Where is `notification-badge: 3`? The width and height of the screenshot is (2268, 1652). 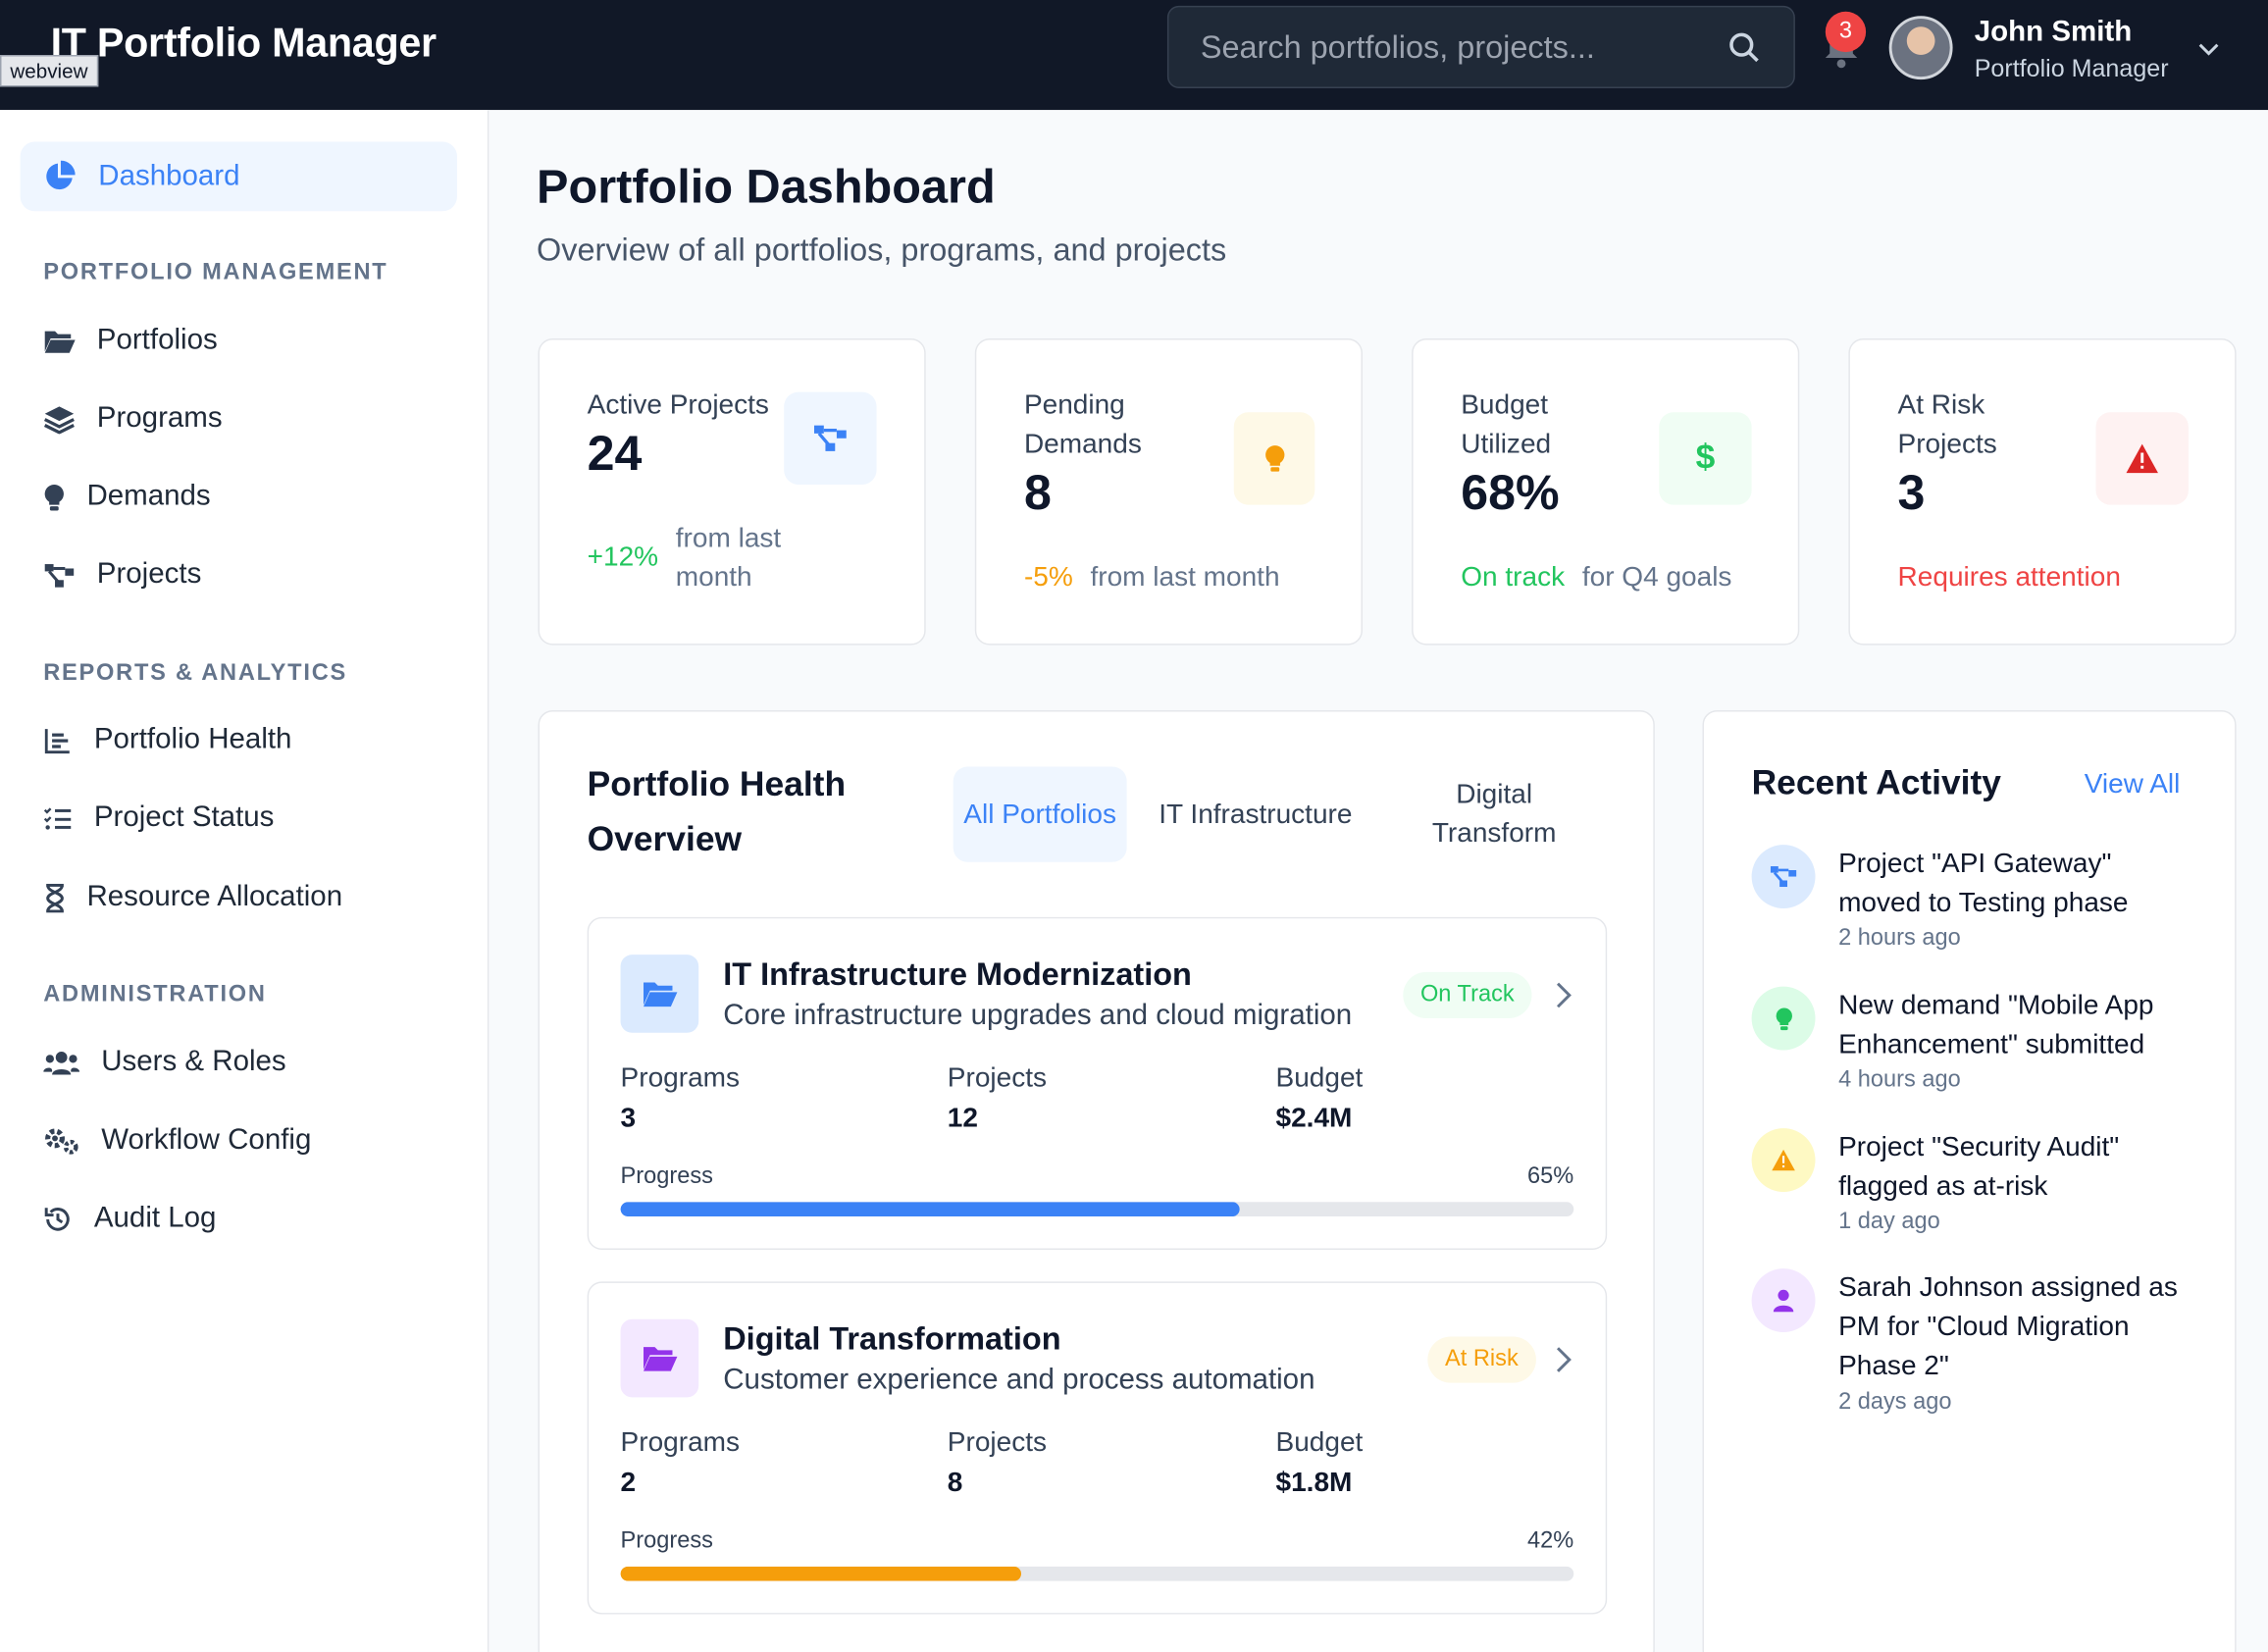 notification-badge: 3 is located at coordinates (1846, 32).